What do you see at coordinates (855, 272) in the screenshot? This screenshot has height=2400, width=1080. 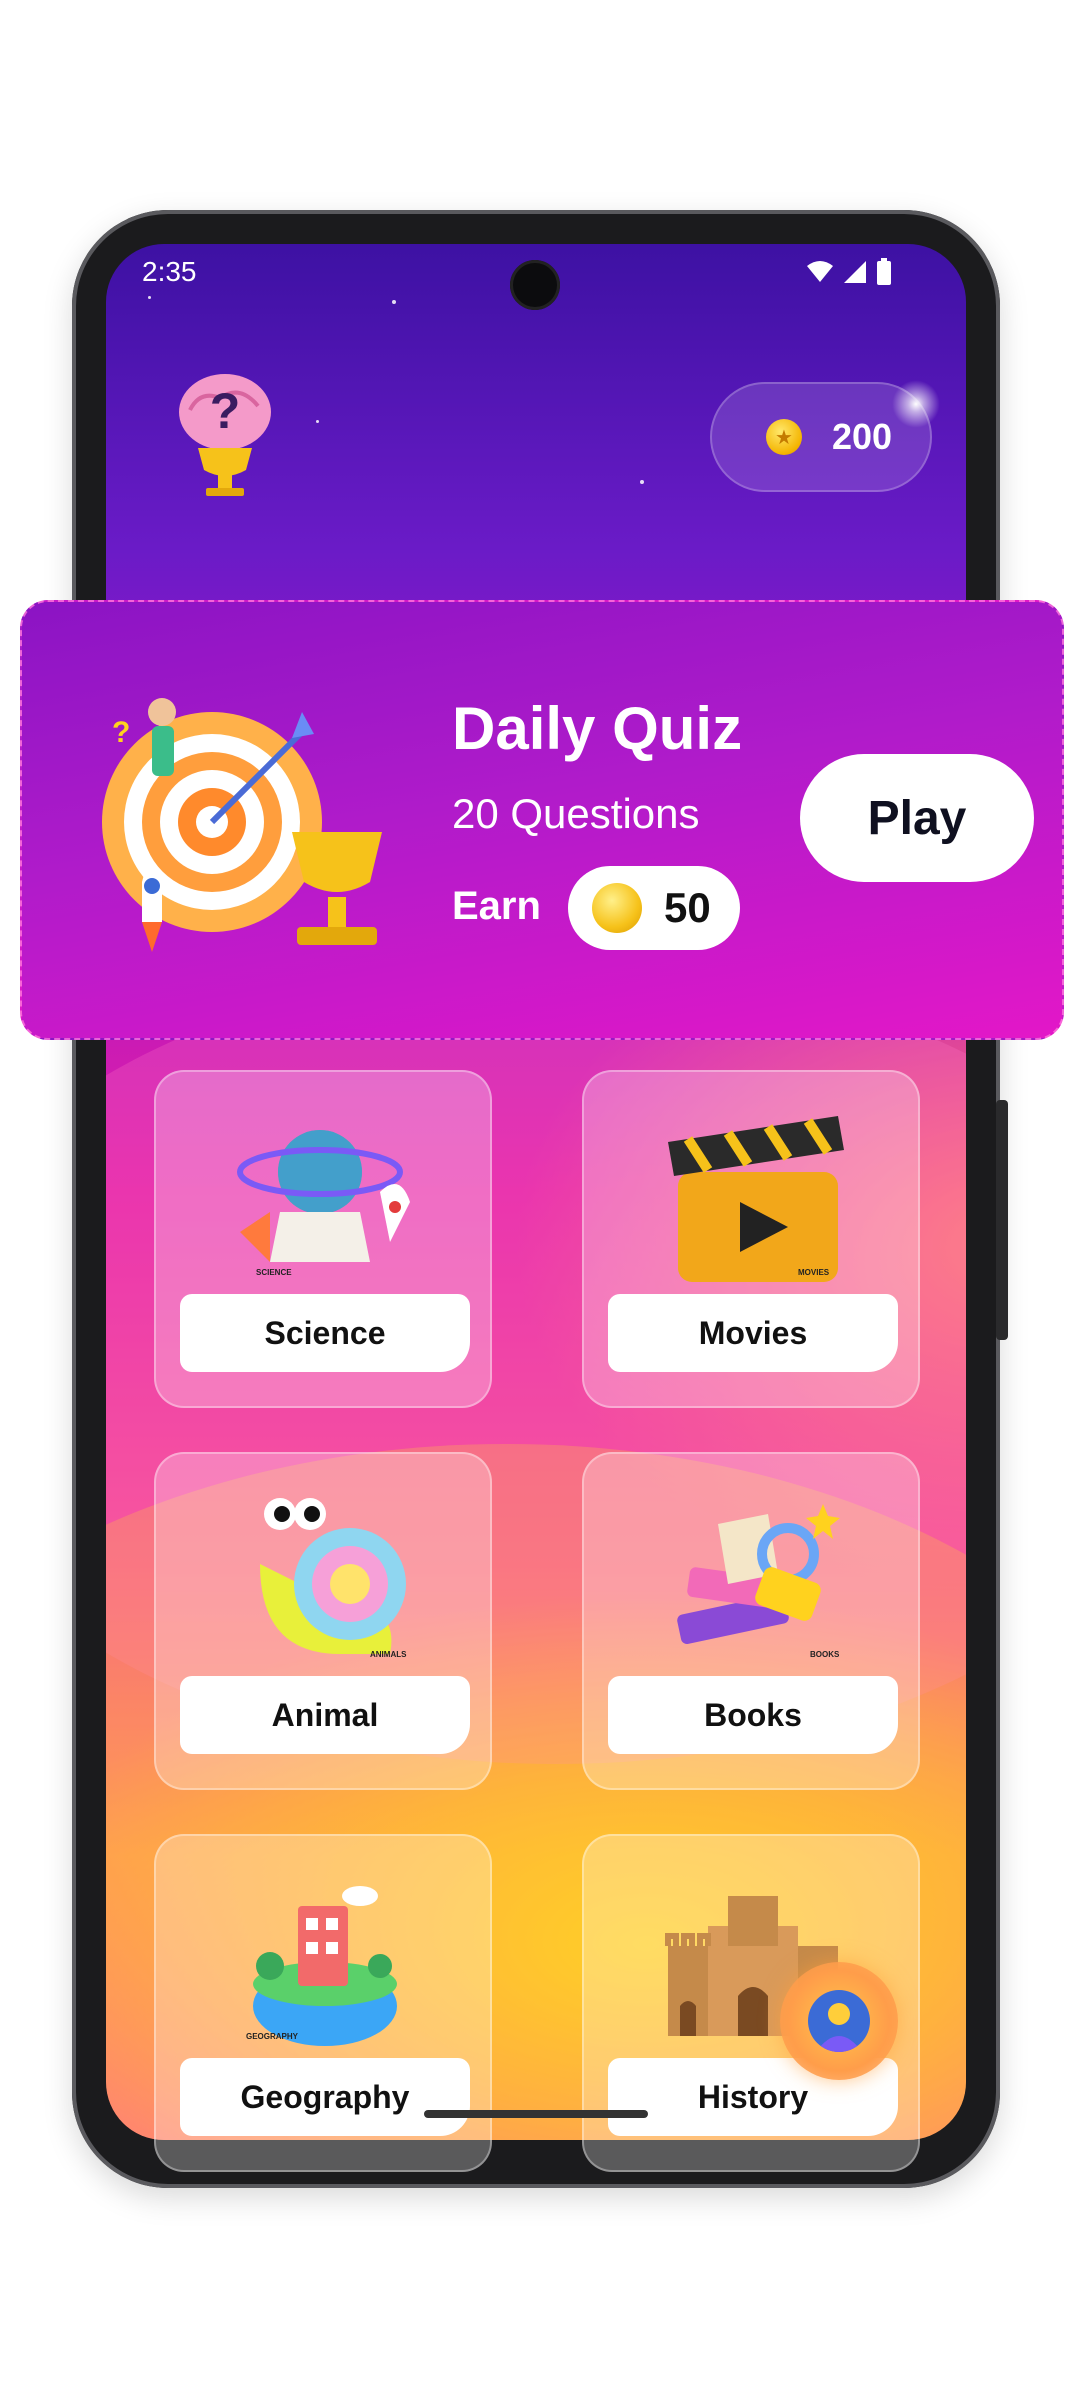 I see `signal-icon` at bounding box center [855, 272].